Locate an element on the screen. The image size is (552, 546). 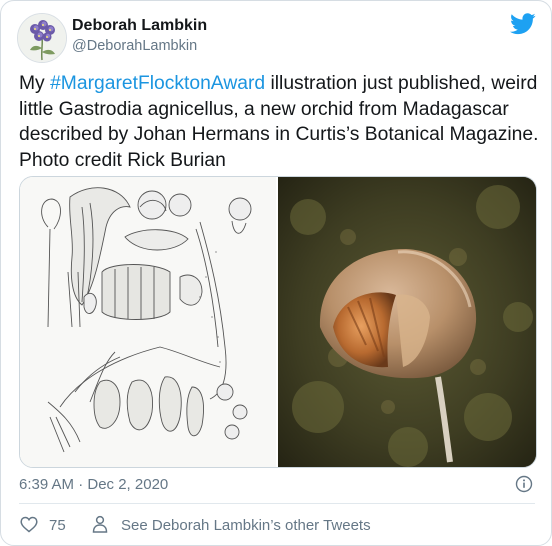
info-icon is located at coordinates (524, 484).